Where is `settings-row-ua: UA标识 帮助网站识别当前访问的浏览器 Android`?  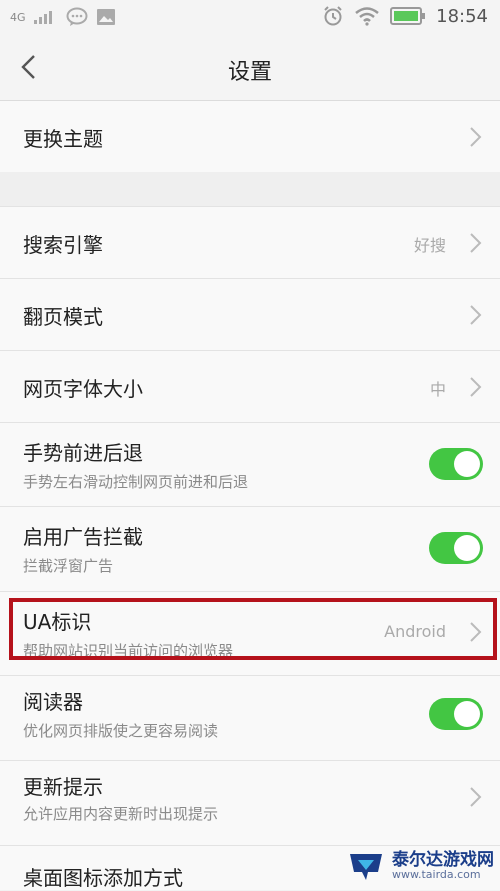 settings-row-ua: UA标识 帮助网站识别当前访问的浏览器 Android is located at coordinates (250, 634).